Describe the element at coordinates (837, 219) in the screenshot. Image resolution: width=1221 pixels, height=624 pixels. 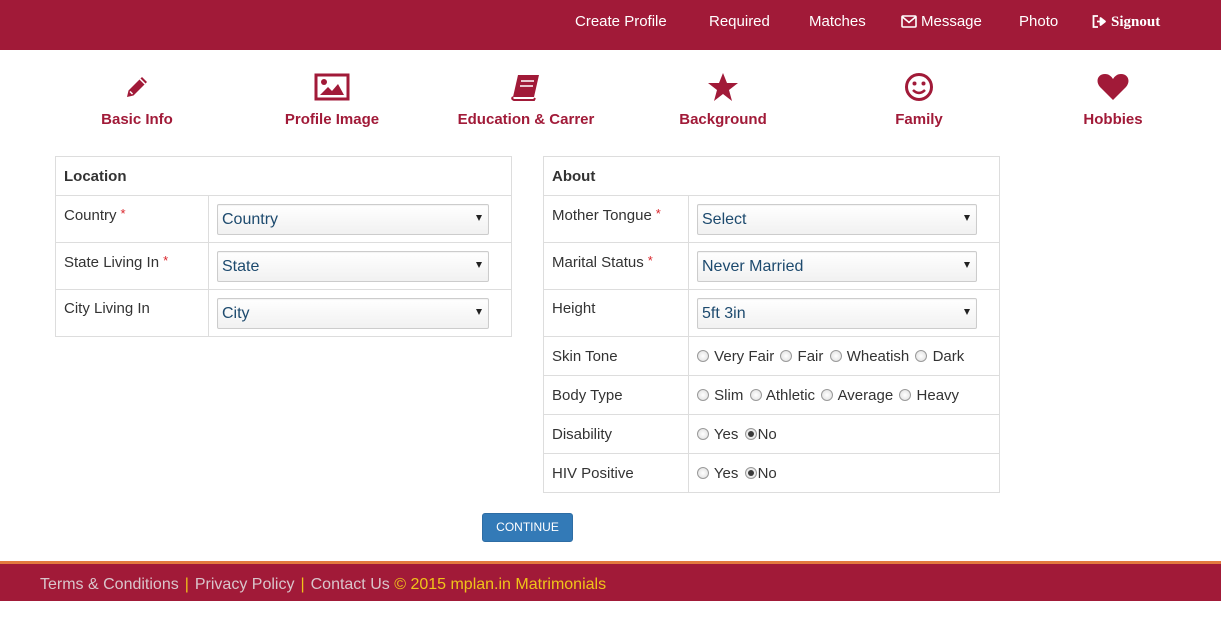
I see `mother-tongue-select: Select` at that location.